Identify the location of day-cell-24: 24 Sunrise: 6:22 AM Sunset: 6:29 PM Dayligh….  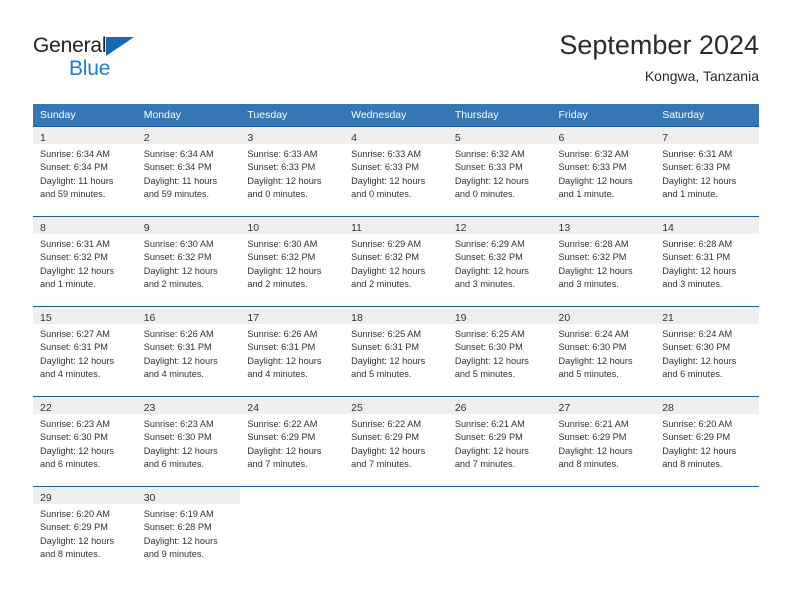
(292, 441).